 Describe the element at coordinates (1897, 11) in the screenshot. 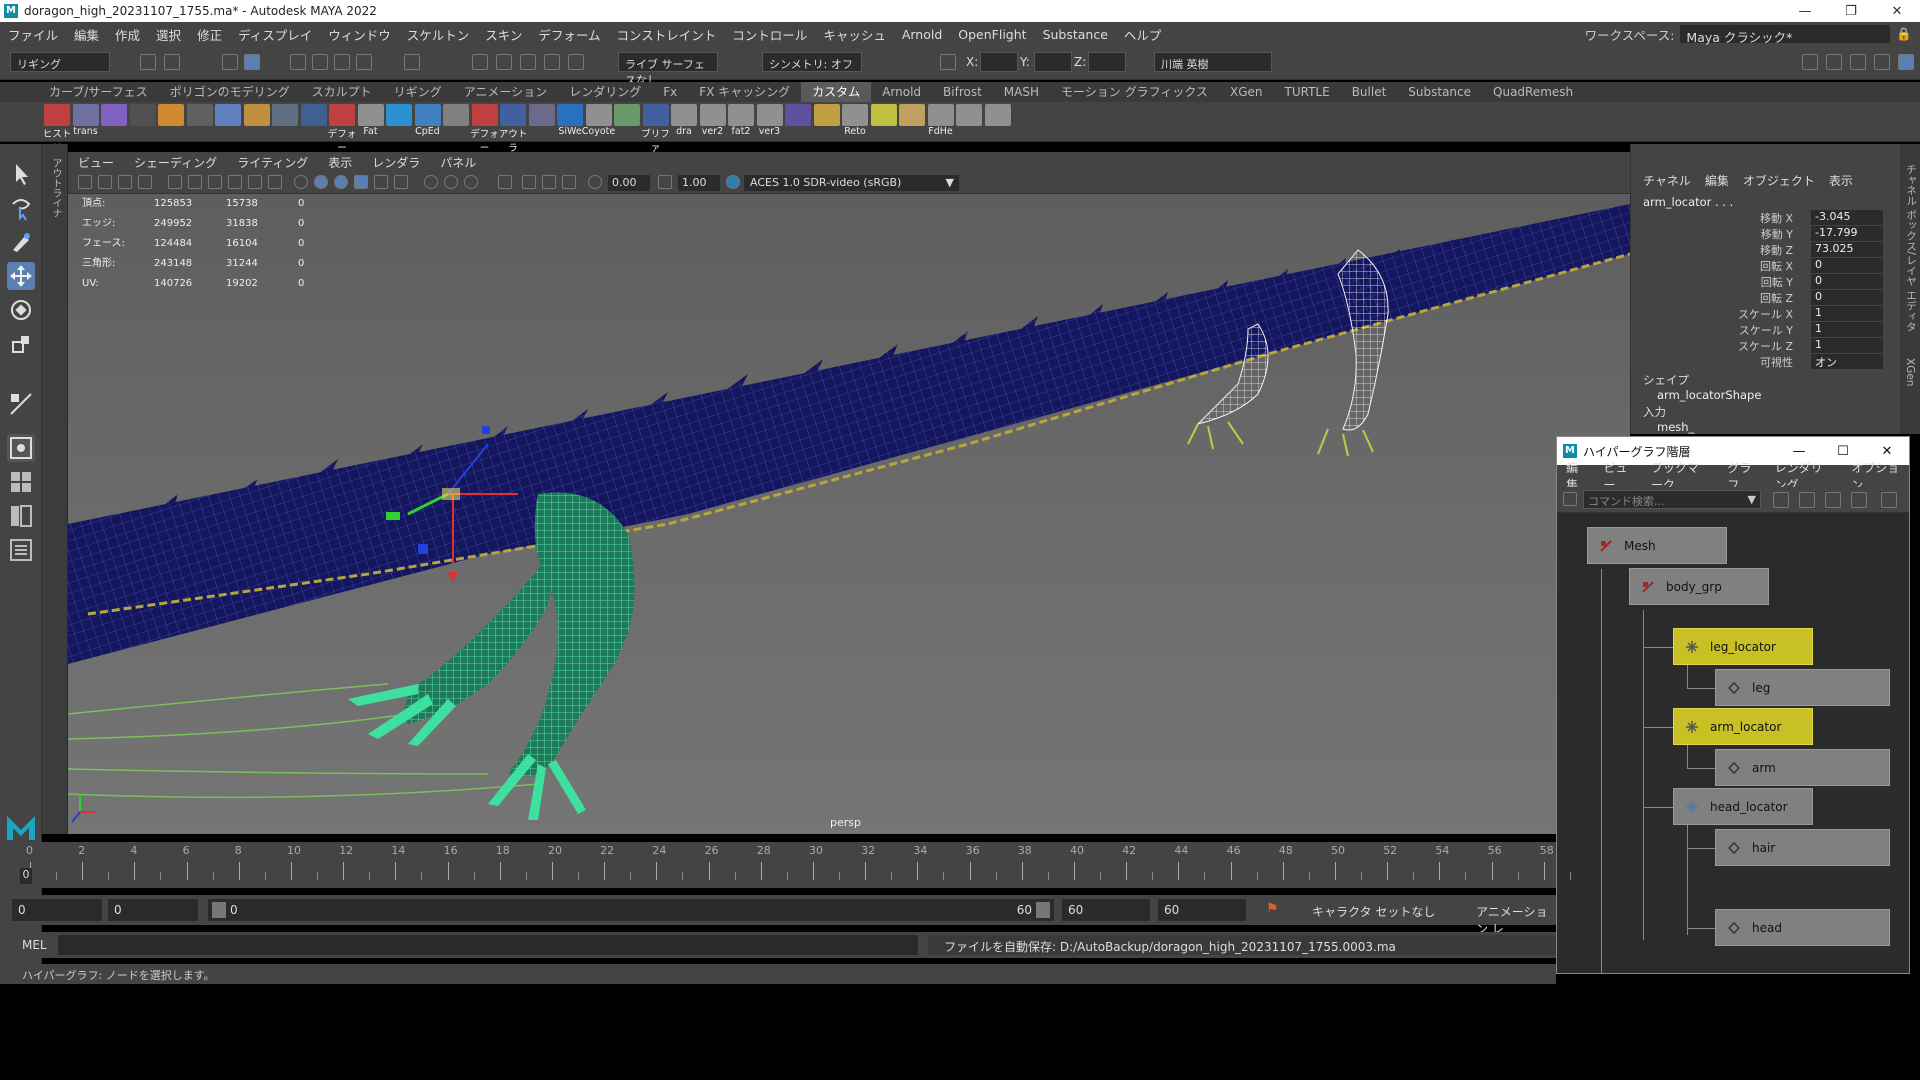

I see `close-icon: ✕` at that location.